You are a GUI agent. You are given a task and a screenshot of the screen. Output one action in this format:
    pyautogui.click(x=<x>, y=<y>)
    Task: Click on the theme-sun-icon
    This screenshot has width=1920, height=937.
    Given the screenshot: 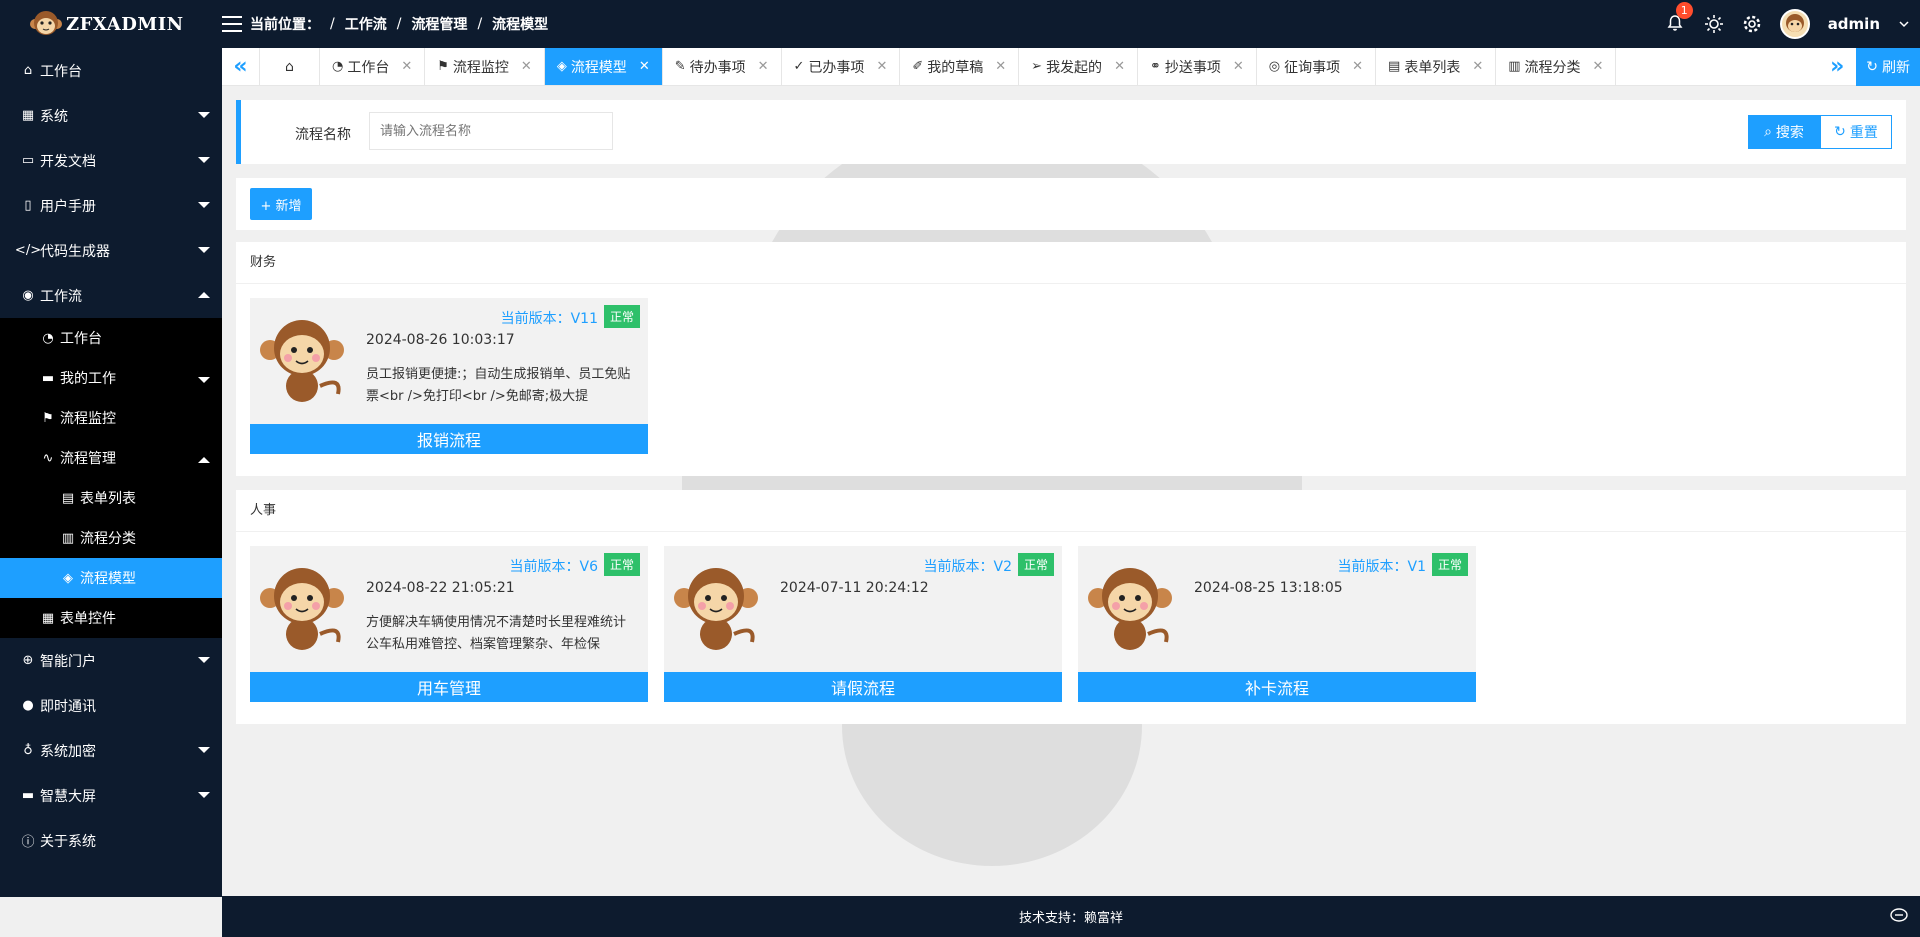 What is the action you would take?
    pyautogui.click(x=1714, y=24)
    